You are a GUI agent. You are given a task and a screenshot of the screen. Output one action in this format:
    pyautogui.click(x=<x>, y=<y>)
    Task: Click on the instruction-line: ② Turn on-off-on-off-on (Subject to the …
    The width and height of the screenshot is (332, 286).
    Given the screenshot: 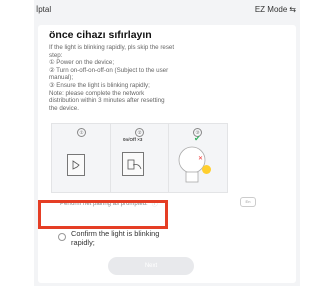 What is the action you would take?
    pyautogui.click(x=109, y=70)
    